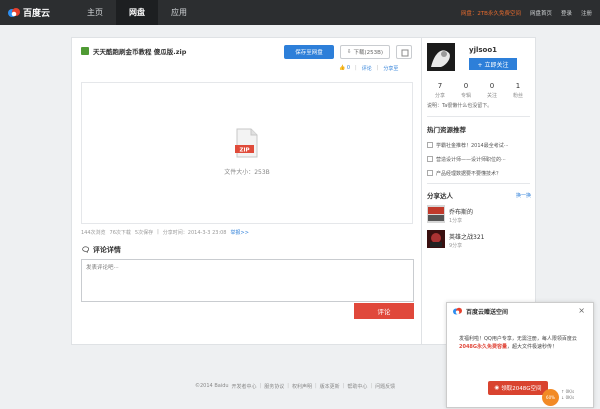  I want to click on save-to-netdisk-button: 保存至网盘, so click(309, 52).